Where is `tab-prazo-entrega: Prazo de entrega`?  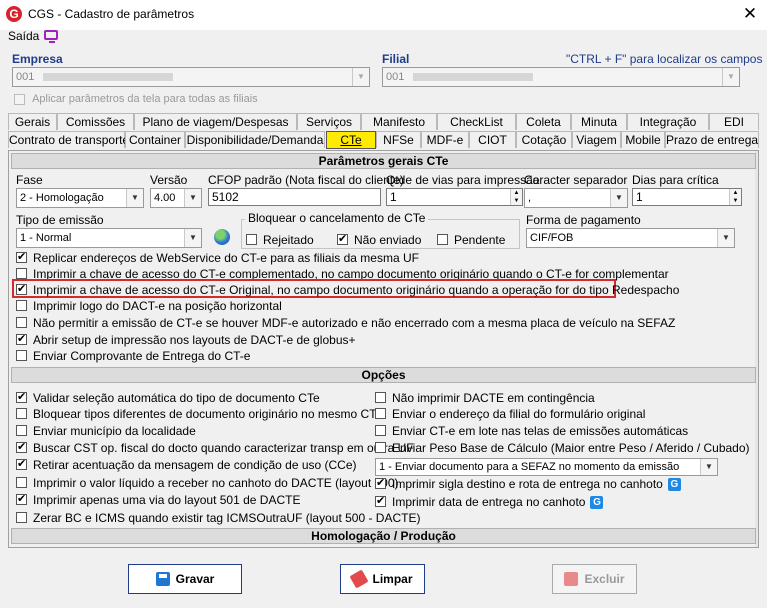
tab-prazo-entrega: Prazo de entrega is located at coordinates (712, 139).